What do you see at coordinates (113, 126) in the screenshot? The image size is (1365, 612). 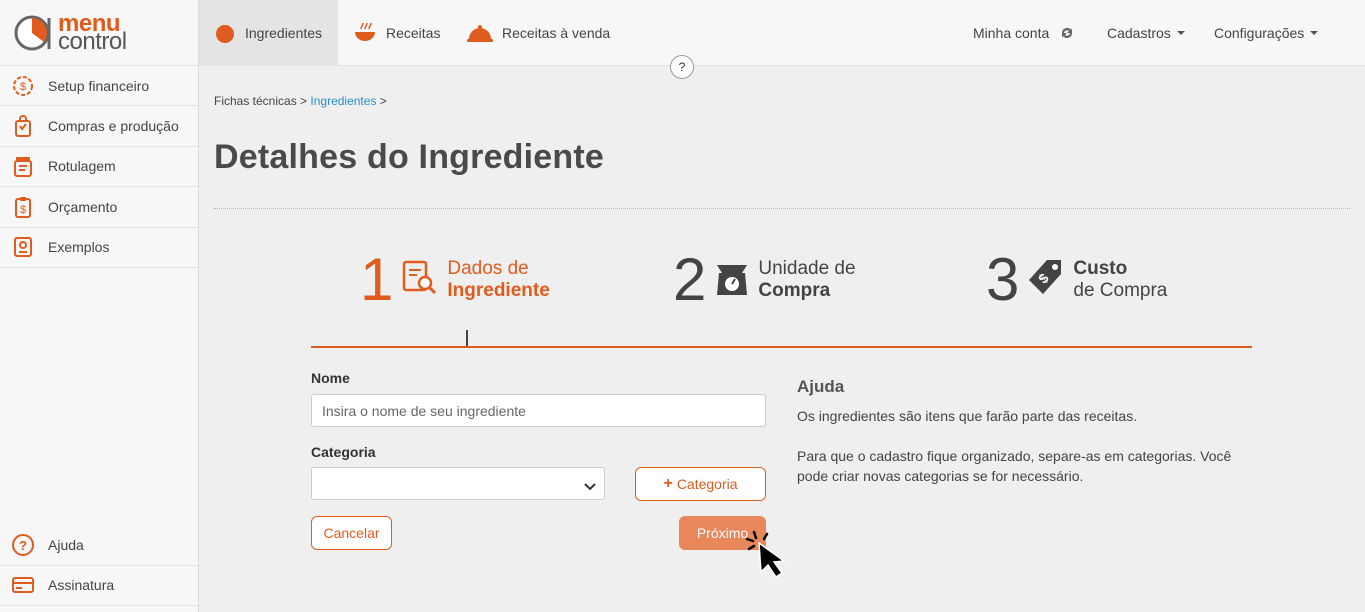 I see `sidebar-item-label: Compras e produção` at bounding box center [113, 126].